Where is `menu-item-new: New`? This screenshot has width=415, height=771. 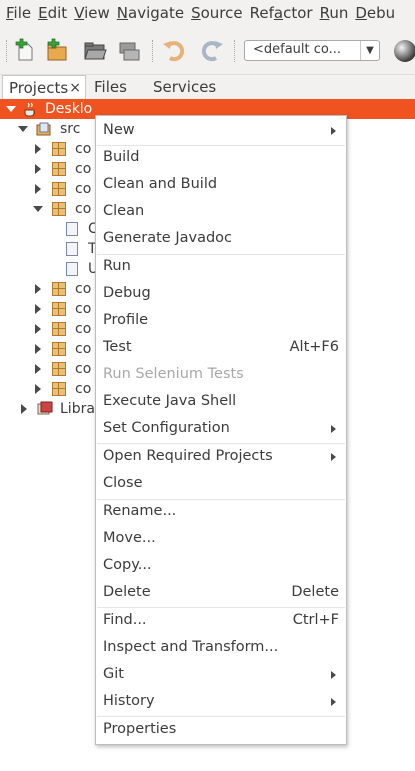
menu-item-new: New is located at coordinates (221, 130).